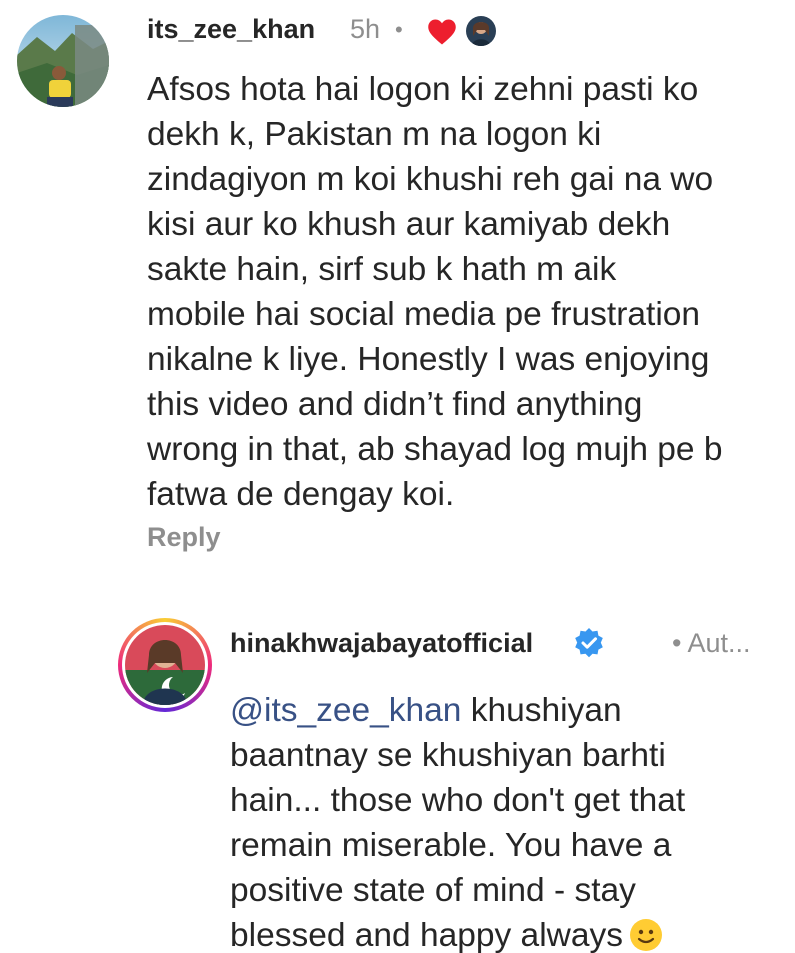  What do you see at coordinates (428, 359) in the screenshot?
I see `comment-line: nikalne k liye. Honestly I was enjoying` at bounding box center [428, 359].